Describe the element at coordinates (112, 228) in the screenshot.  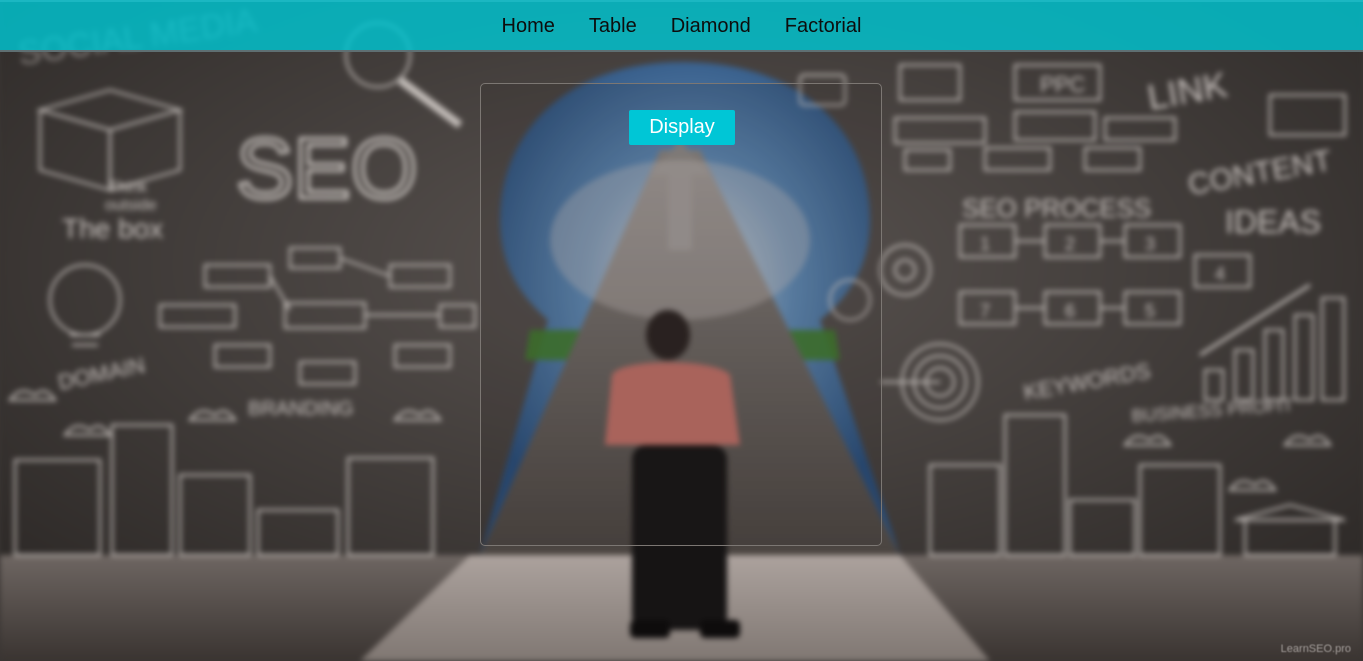
I see `bg-text-the-box: The box` at that location.